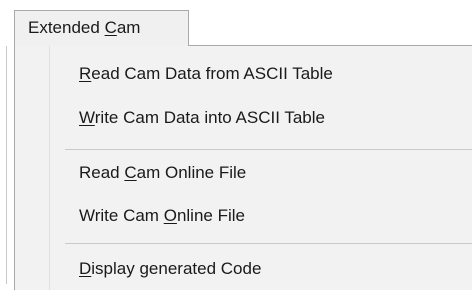  What do you see at coordinates (210, 215) in the screenshot?
I see `menu-item-label: nline File` at bounding box center [210, 215].